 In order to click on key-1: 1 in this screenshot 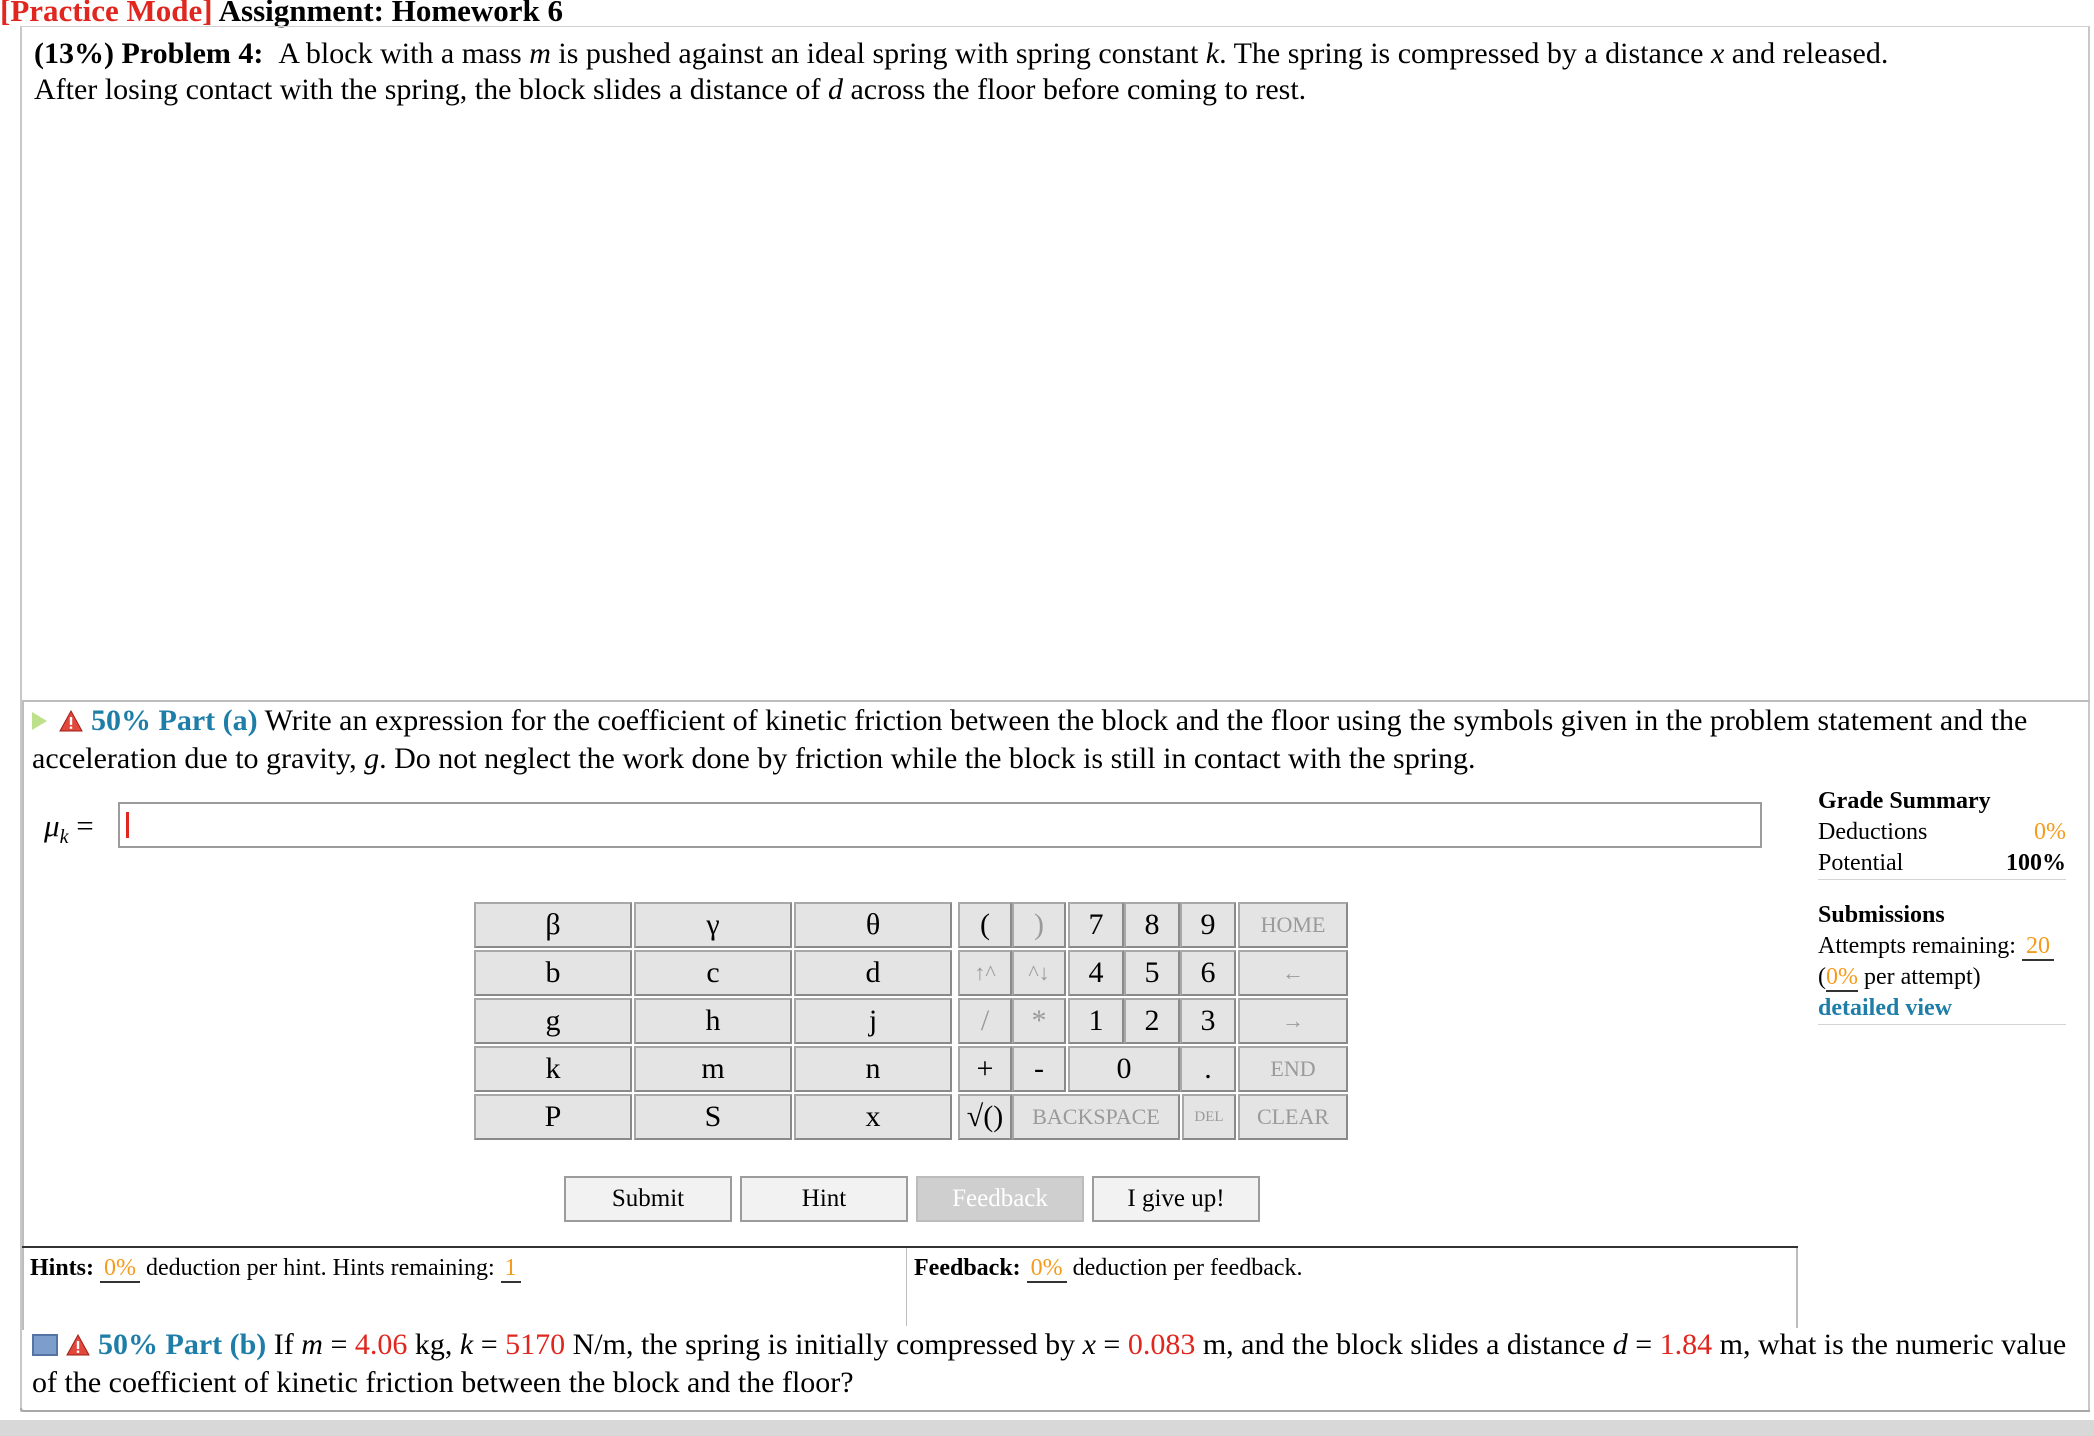, I will do `click(1096, 1021)`.